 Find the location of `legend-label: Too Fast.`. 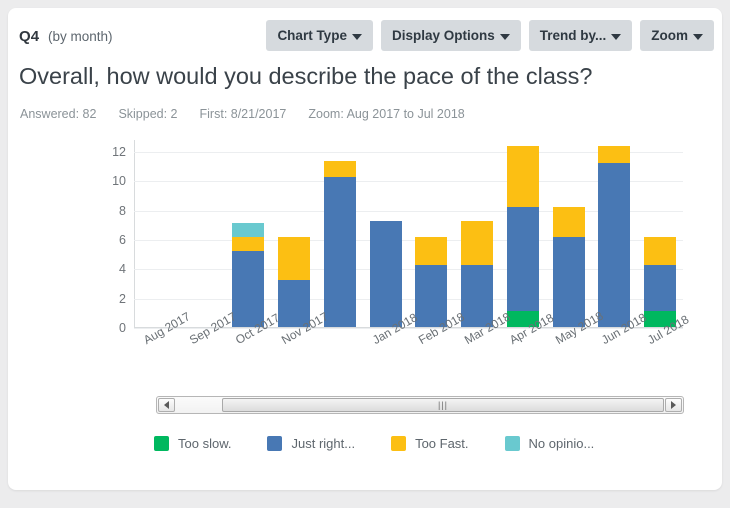

legend-label: Too Fast. is located at coordinates (442, 443).